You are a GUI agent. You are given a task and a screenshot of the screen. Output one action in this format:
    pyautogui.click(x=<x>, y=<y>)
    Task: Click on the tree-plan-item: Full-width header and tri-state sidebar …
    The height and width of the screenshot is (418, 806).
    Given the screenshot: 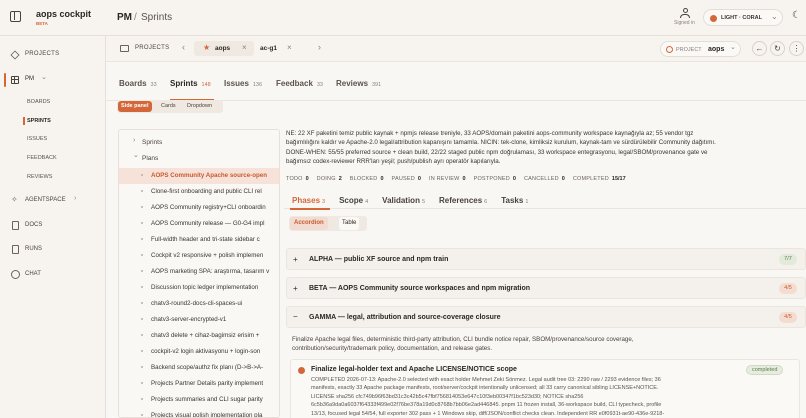 What is the action you would take?
    pyautogui.click(x=199, y=240)
    